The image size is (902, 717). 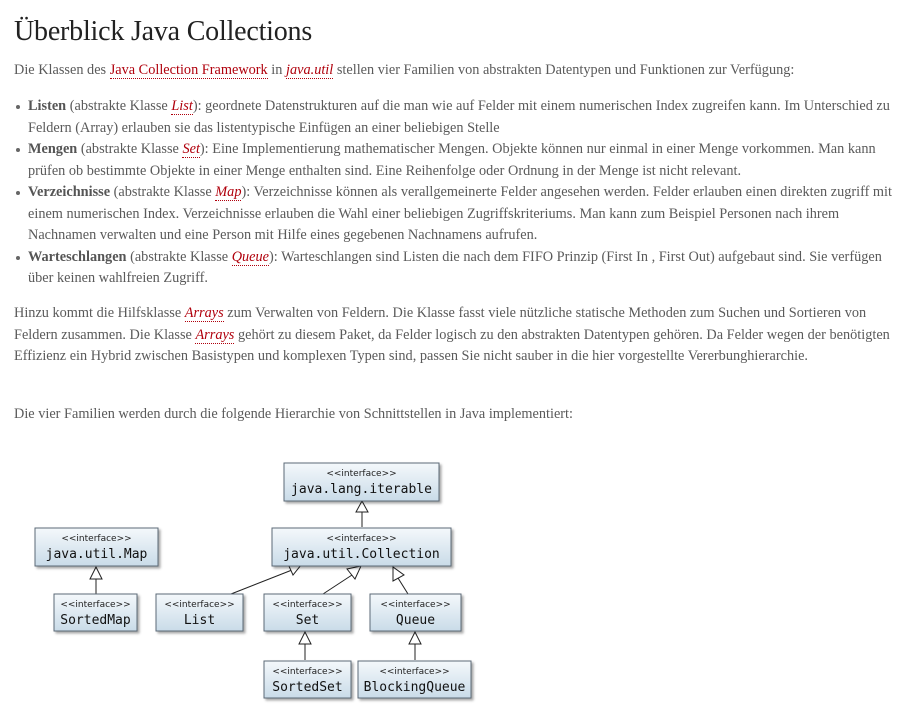 What do you see at coordinates (307, 687) in the screenshot?
I see `sortedset-label: SortedSet` at bounding box center [307, 687].